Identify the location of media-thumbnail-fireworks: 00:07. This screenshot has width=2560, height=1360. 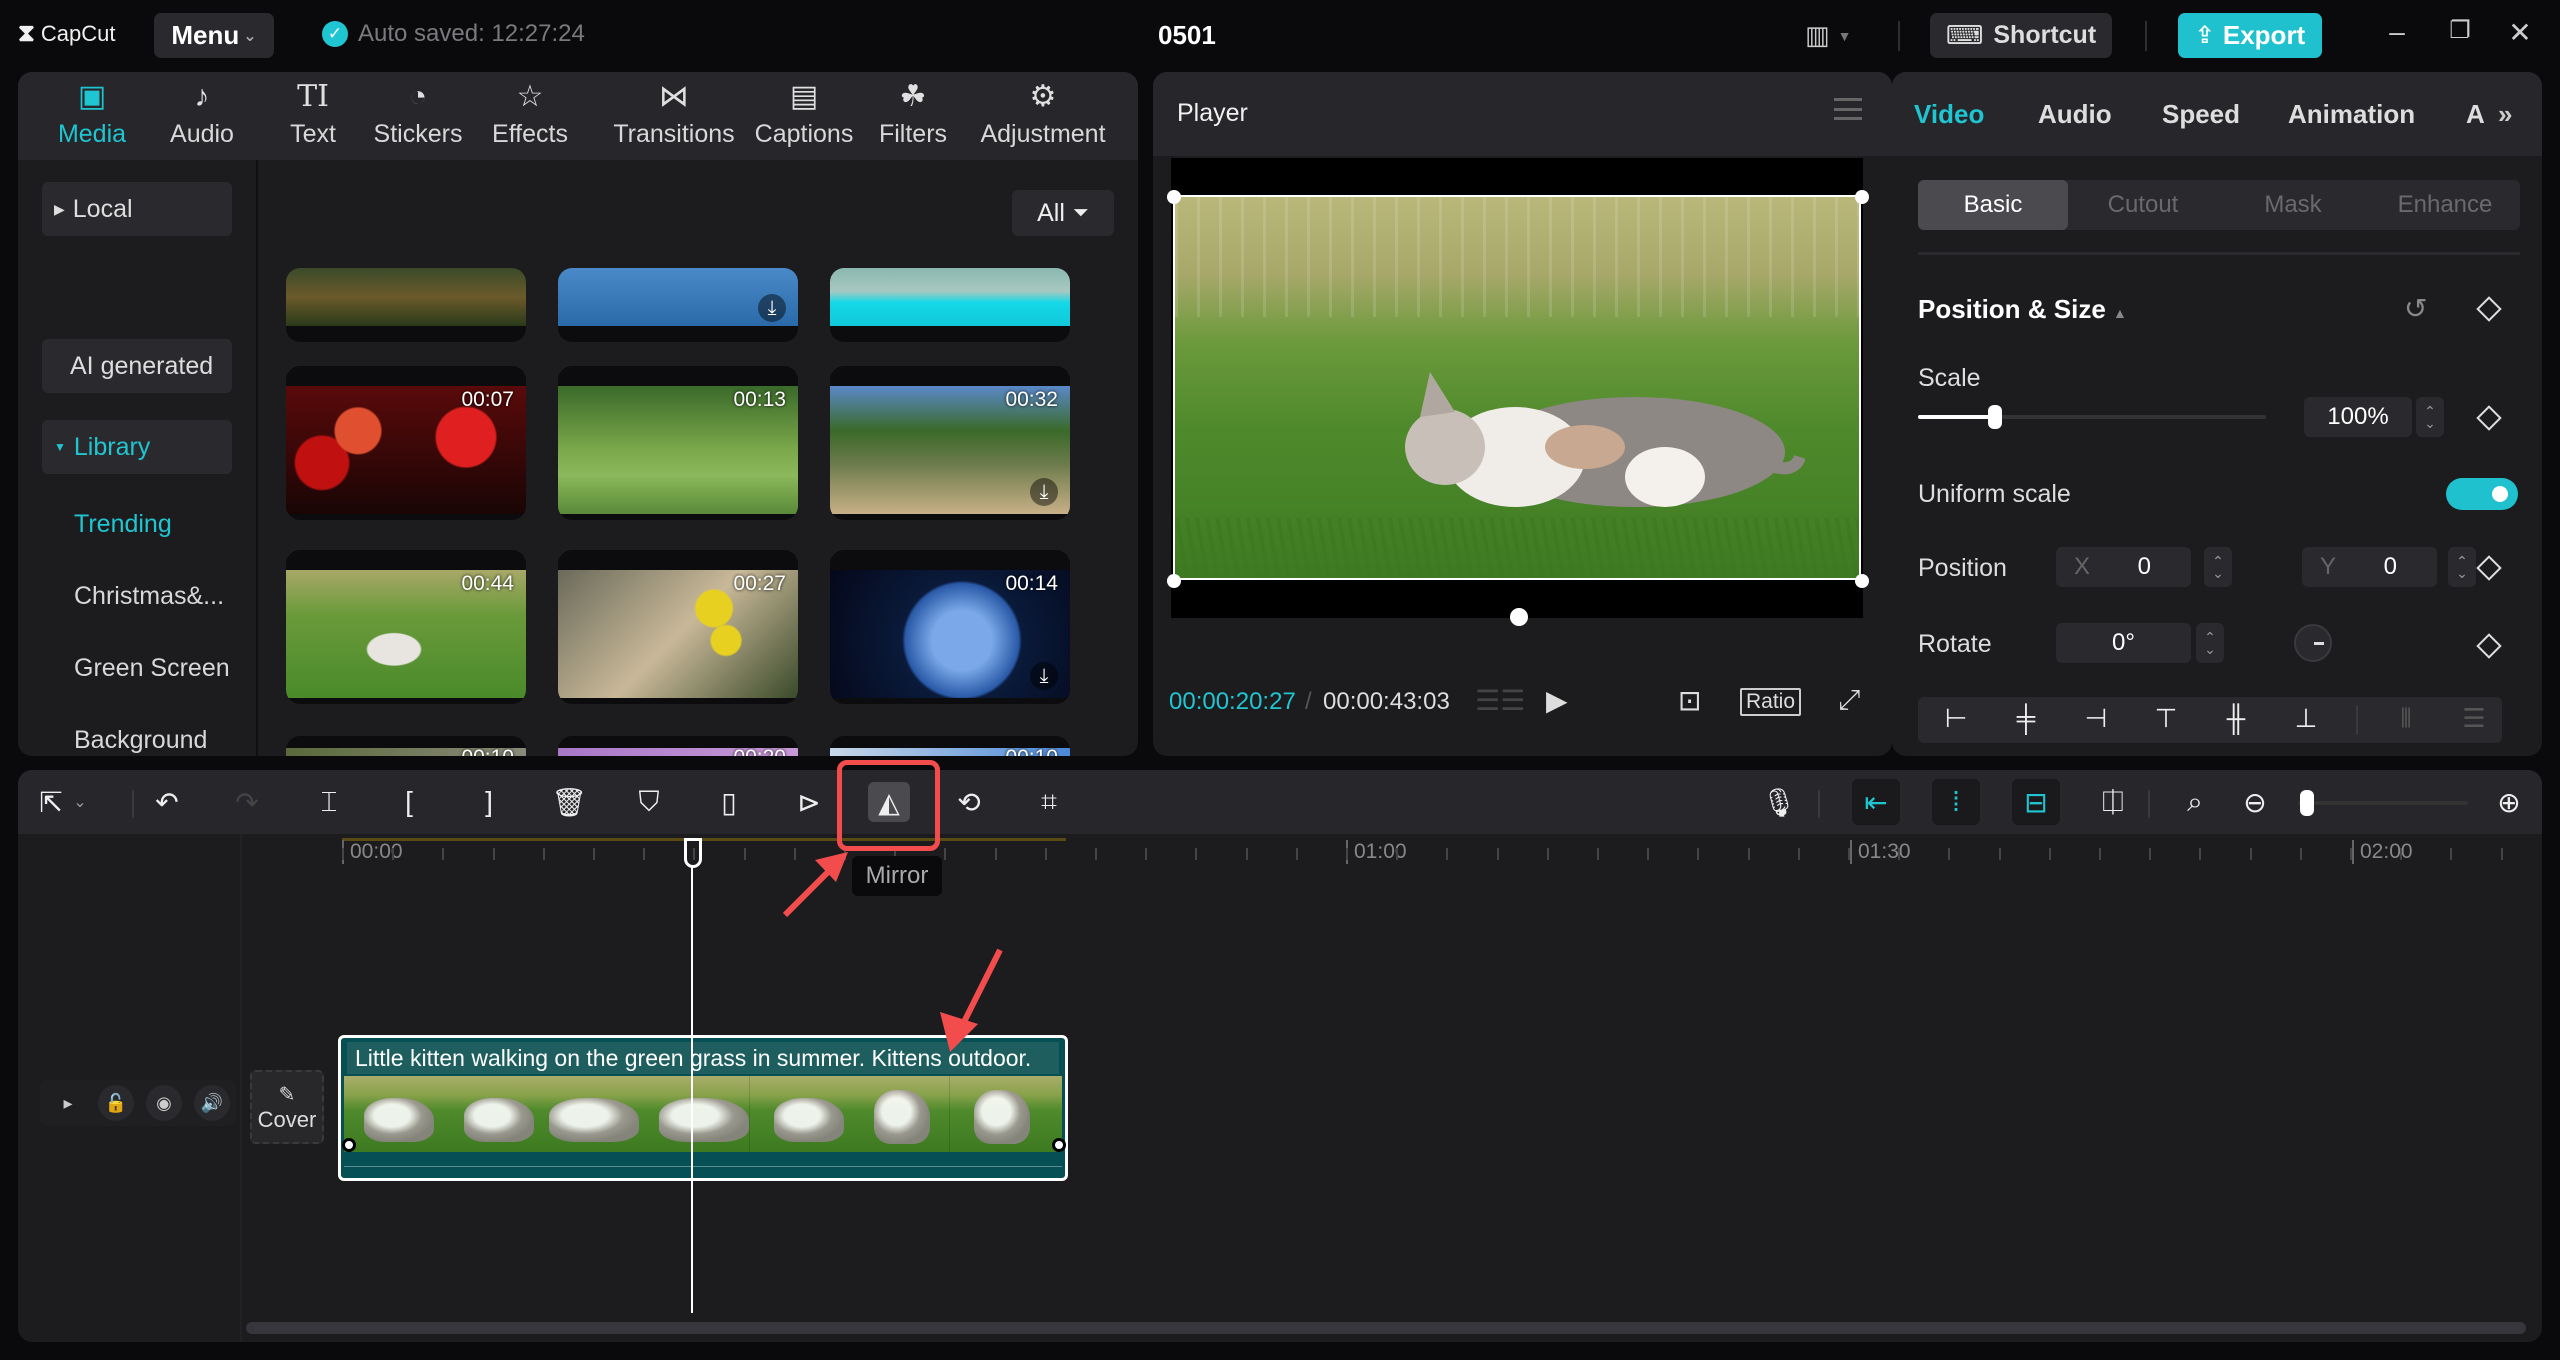
(406, 443).